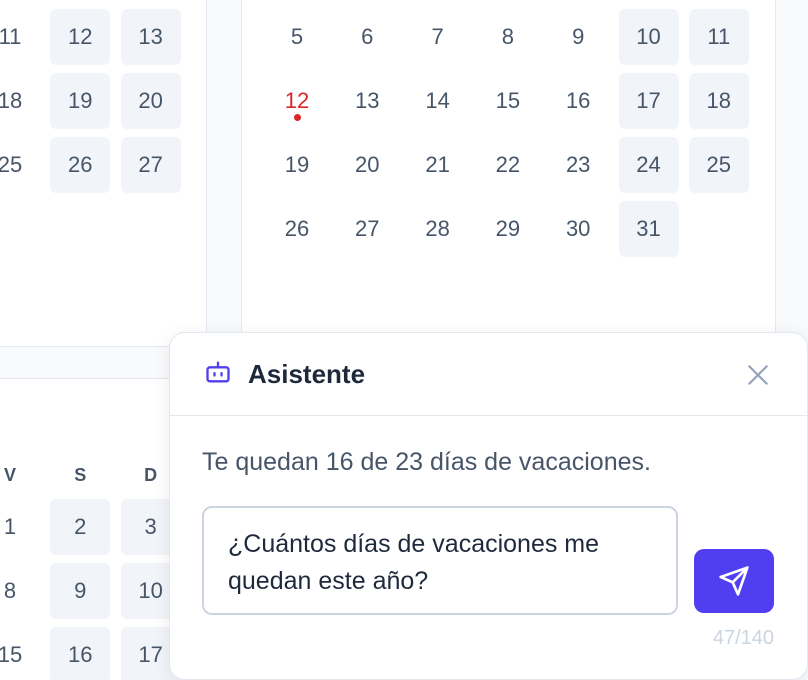 This screenshot has width=808, height=680. I want to click on send-icon, so click(734, 581).